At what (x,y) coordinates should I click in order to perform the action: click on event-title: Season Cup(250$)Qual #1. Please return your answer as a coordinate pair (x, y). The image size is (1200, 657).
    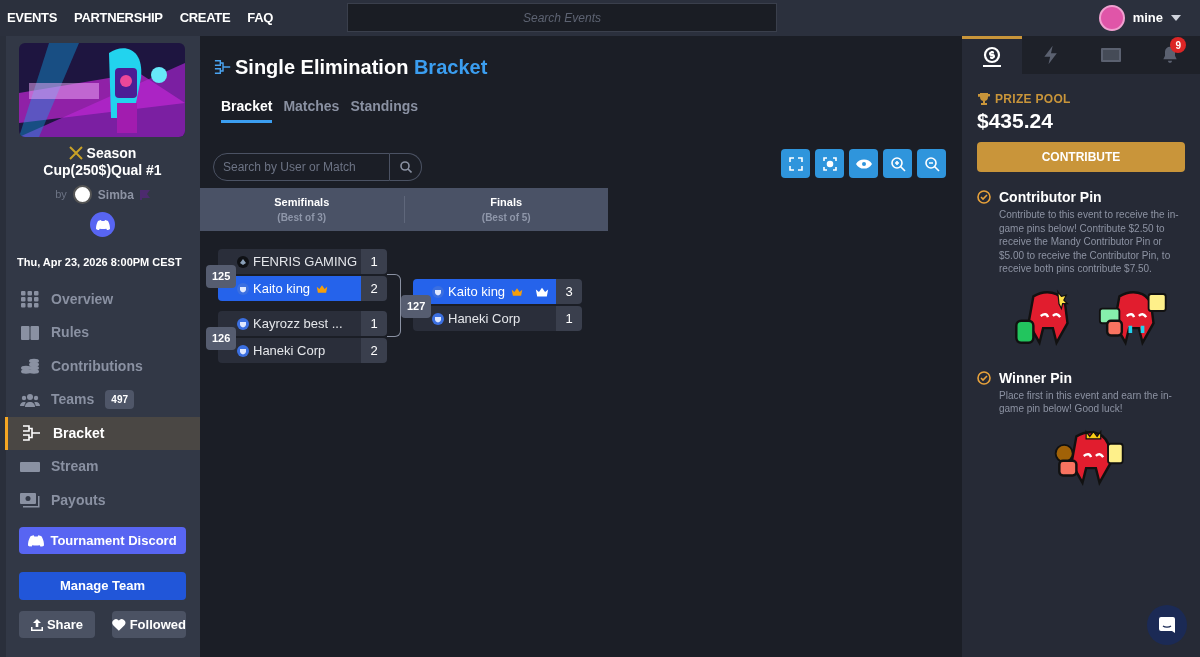
    Looking at the image, I should click on (102, 162).